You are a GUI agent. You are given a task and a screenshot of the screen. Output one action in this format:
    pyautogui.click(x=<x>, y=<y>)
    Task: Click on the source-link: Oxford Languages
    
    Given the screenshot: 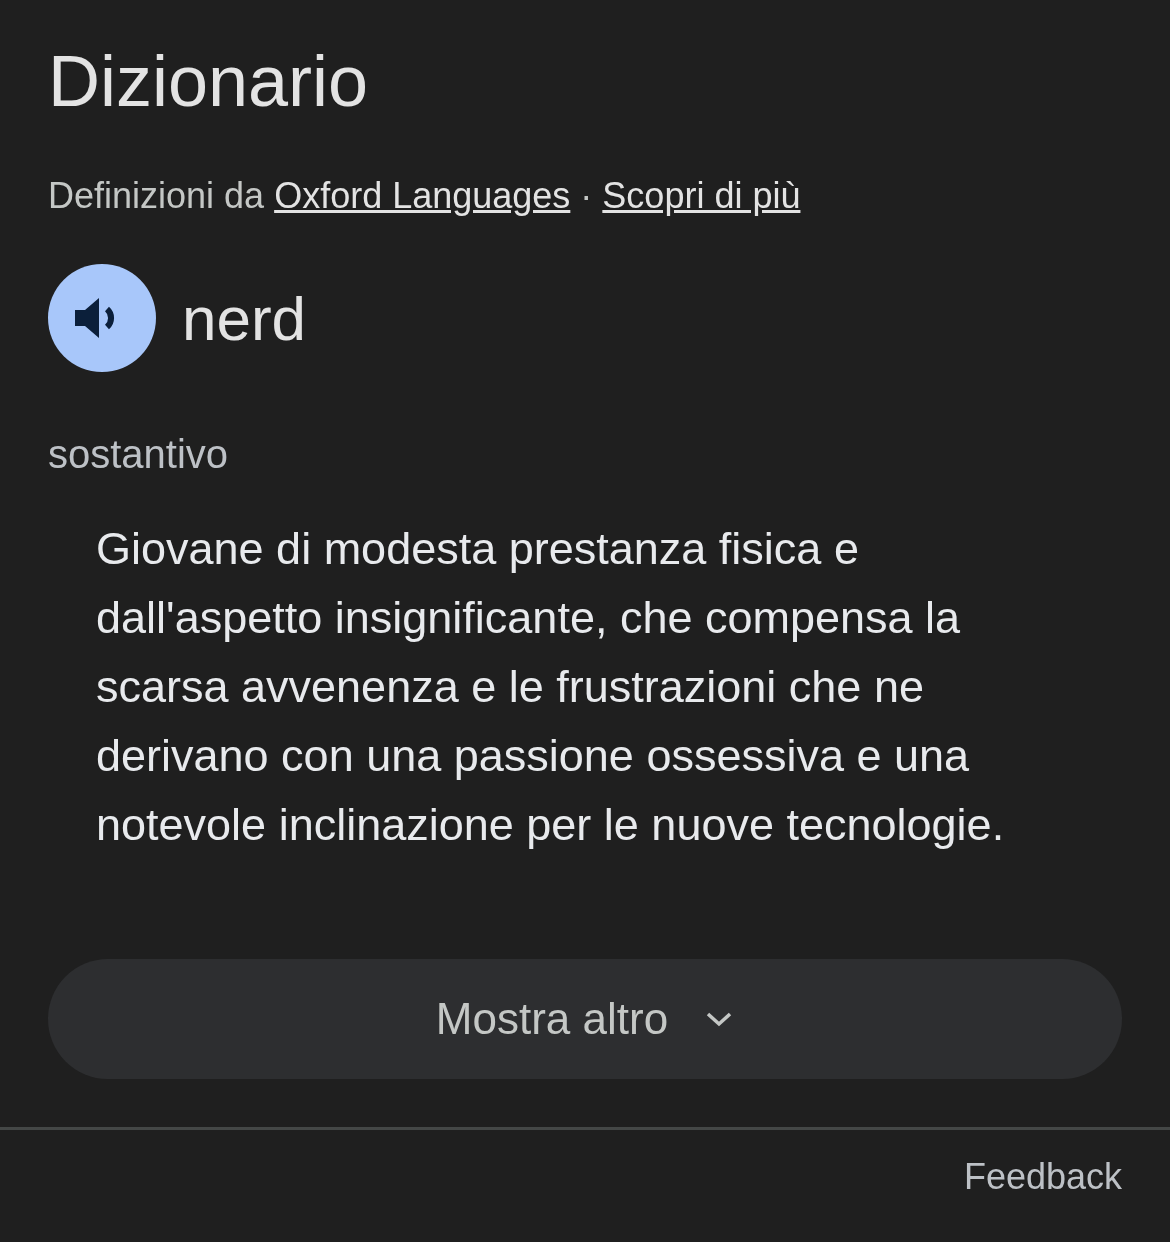 What is the action you would take?
    pyautogui.click(x=422, y=196)
    